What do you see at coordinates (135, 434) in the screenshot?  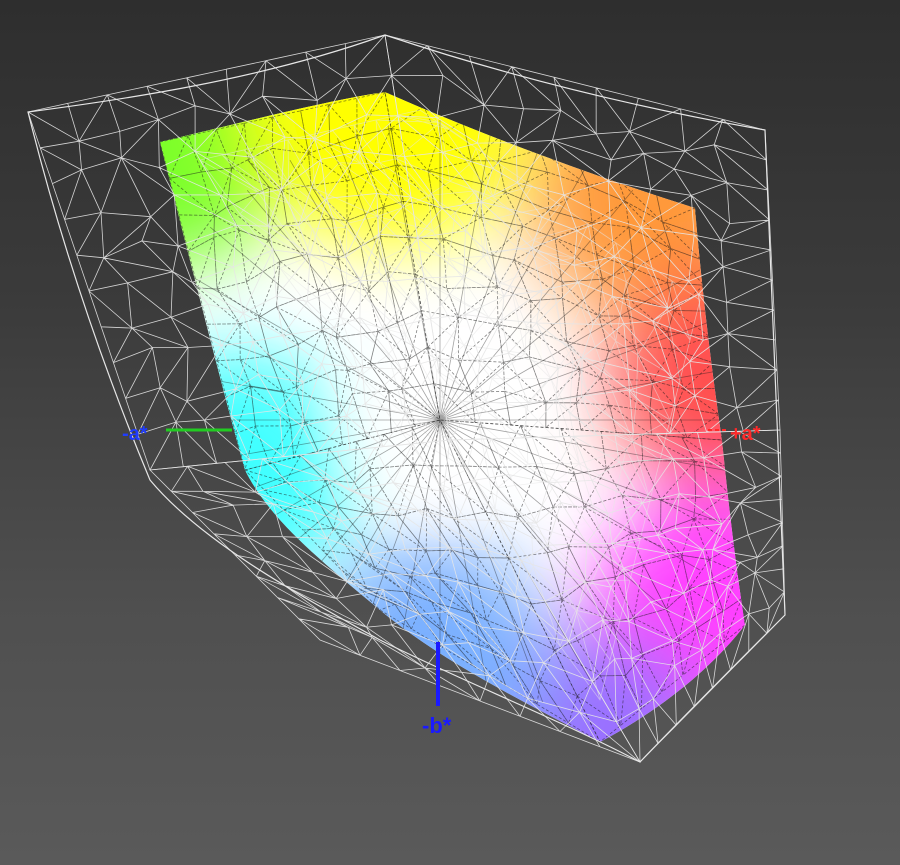 I see `neg-a-axis-label: -a*` at bounding box center [135, 434].